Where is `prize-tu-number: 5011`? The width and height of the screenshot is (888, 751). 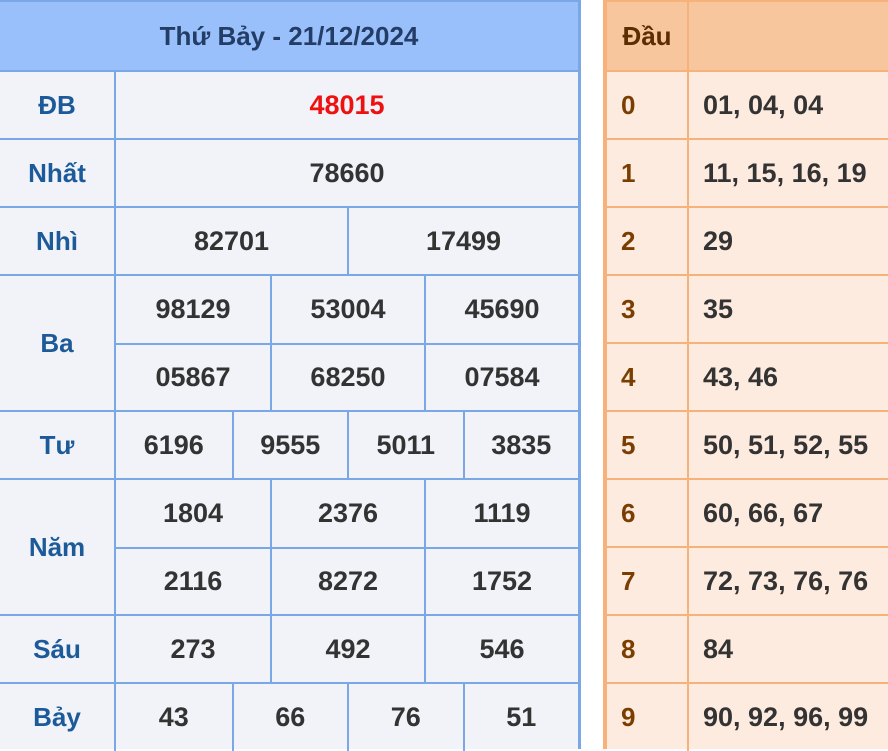
prize-tu-number: 5011 is located at coordinates (405, 445).